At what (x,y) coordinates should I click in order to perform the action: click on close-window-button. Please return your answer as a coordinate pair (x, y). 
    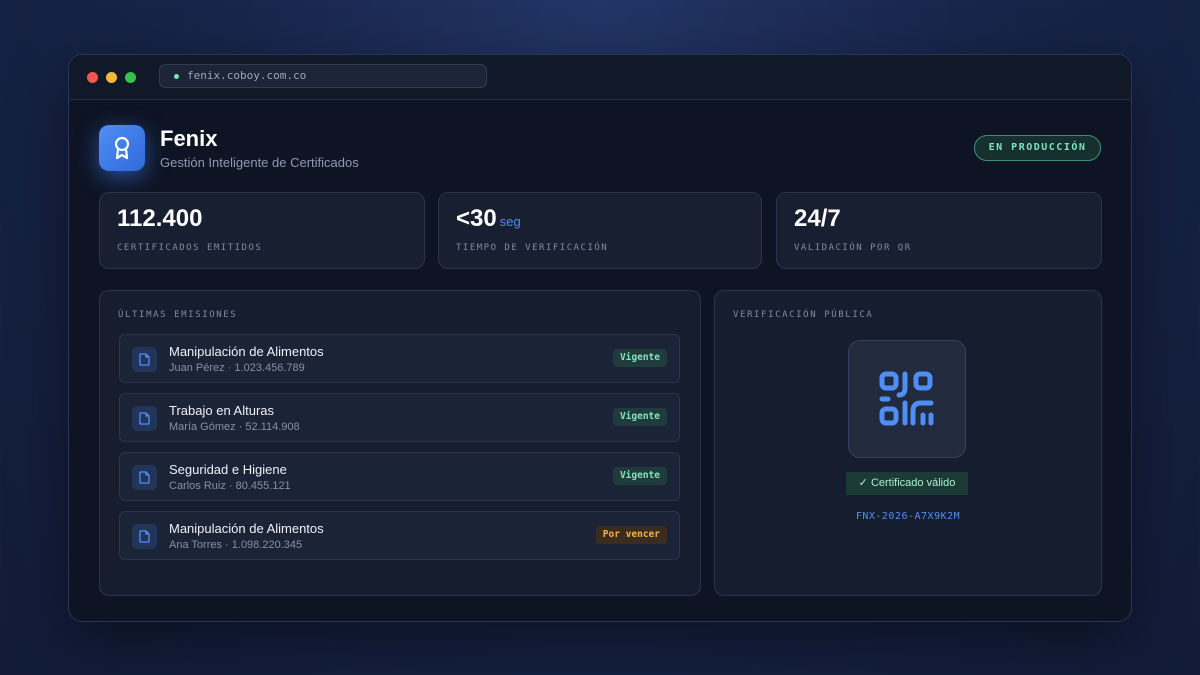
    Looking at the image, I should click on (92, 77).